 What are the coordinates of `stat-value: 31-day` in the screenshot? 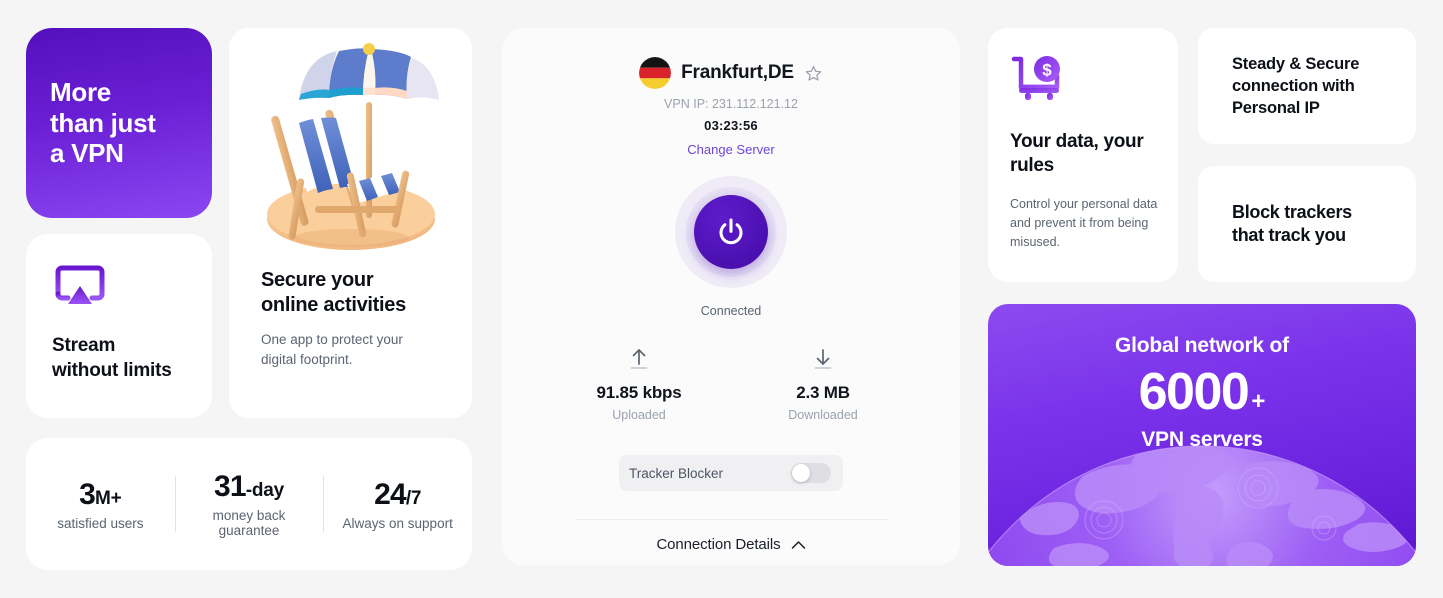 It's located at (249, 486).